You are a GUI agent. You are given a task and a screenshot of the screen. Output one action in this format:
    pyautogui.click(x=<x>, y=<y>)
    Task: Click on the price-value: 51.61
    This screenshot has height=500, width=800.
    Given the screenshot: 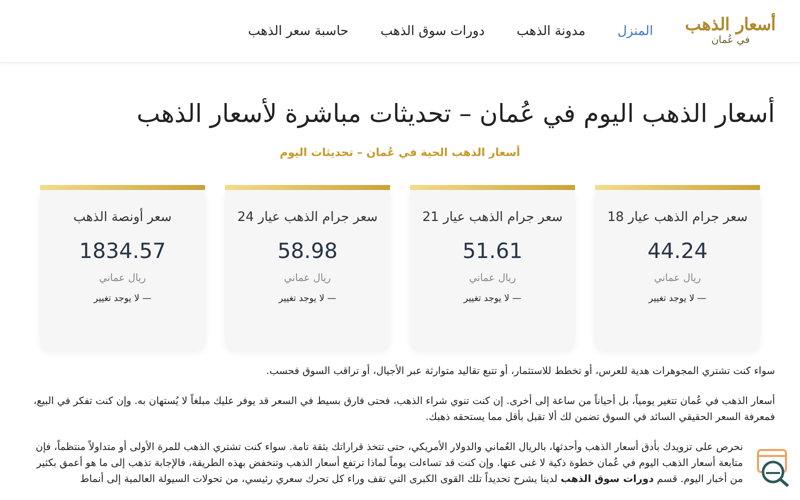 What is the action you would take?
    pyautogui.click(x=492, y=251)
    